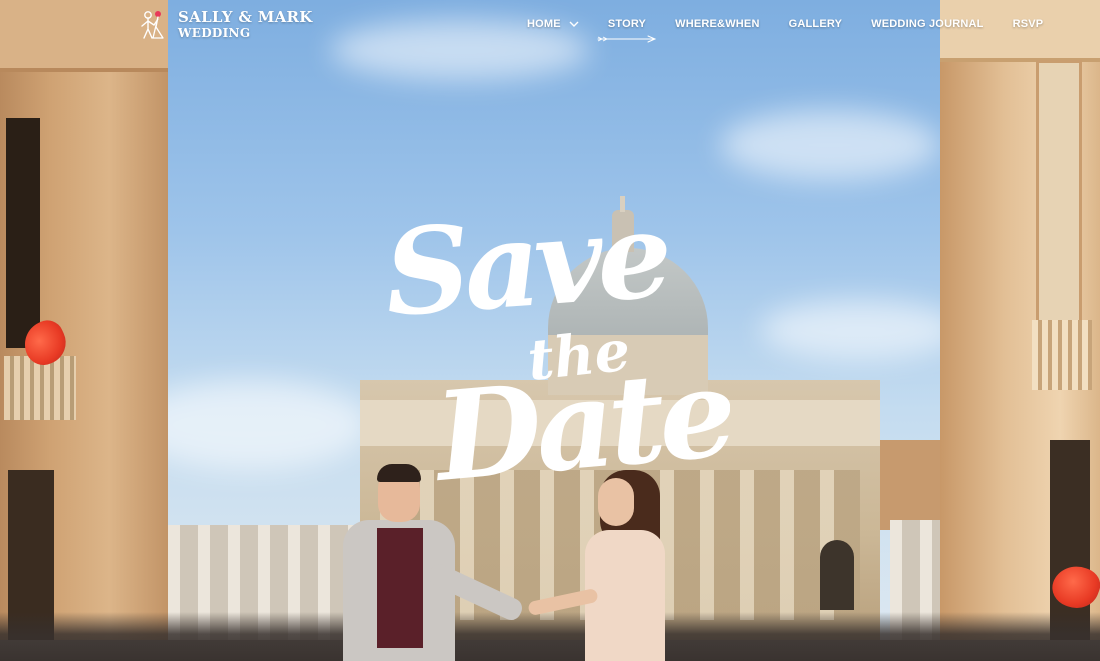 The width and height of the screenshot is (1100, 661). I want to click on crowd, so click(550, 636).